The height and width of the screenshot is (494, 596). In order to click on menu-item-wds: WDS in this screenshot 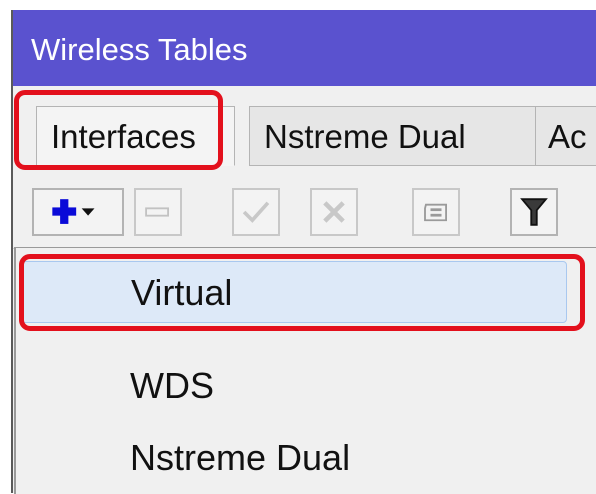, I will do `click(306, 386)`.